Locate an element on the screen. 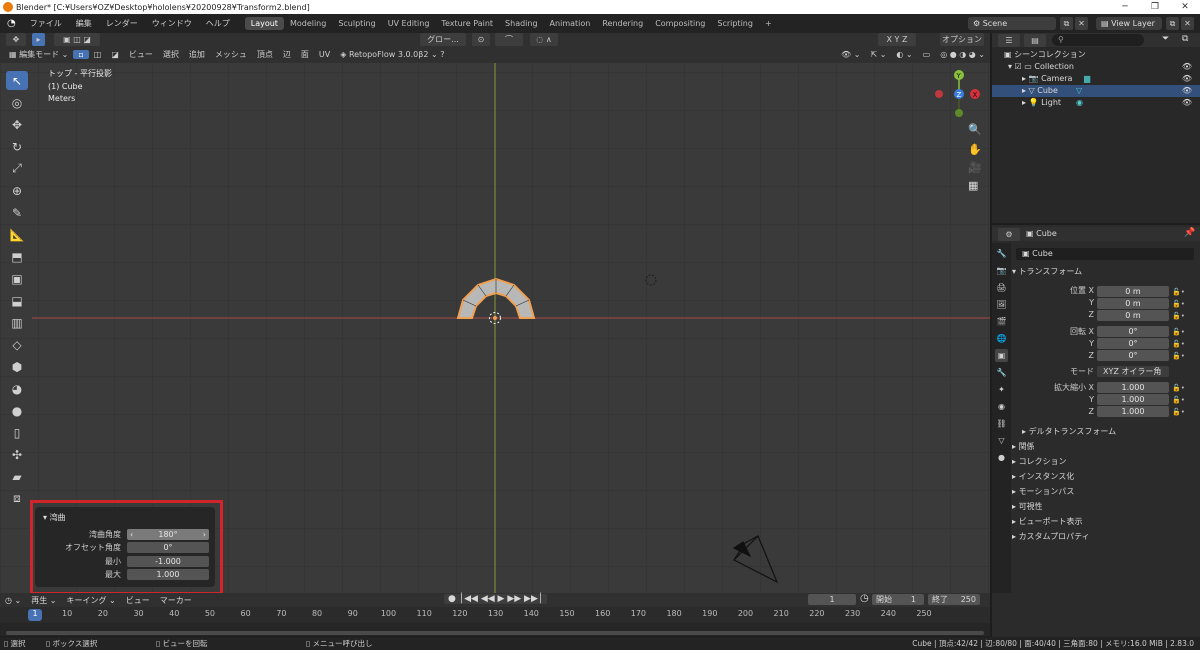  data-tab-icon: ▽ is located at coordinates (1001, 440).